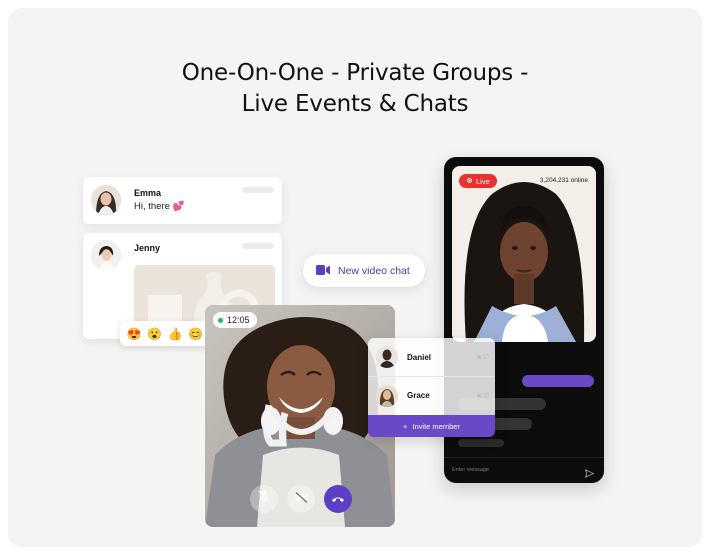 This screenshot has height=555, width=710. I want to click on message-text: Hi, there 💕, so click(159, 206).